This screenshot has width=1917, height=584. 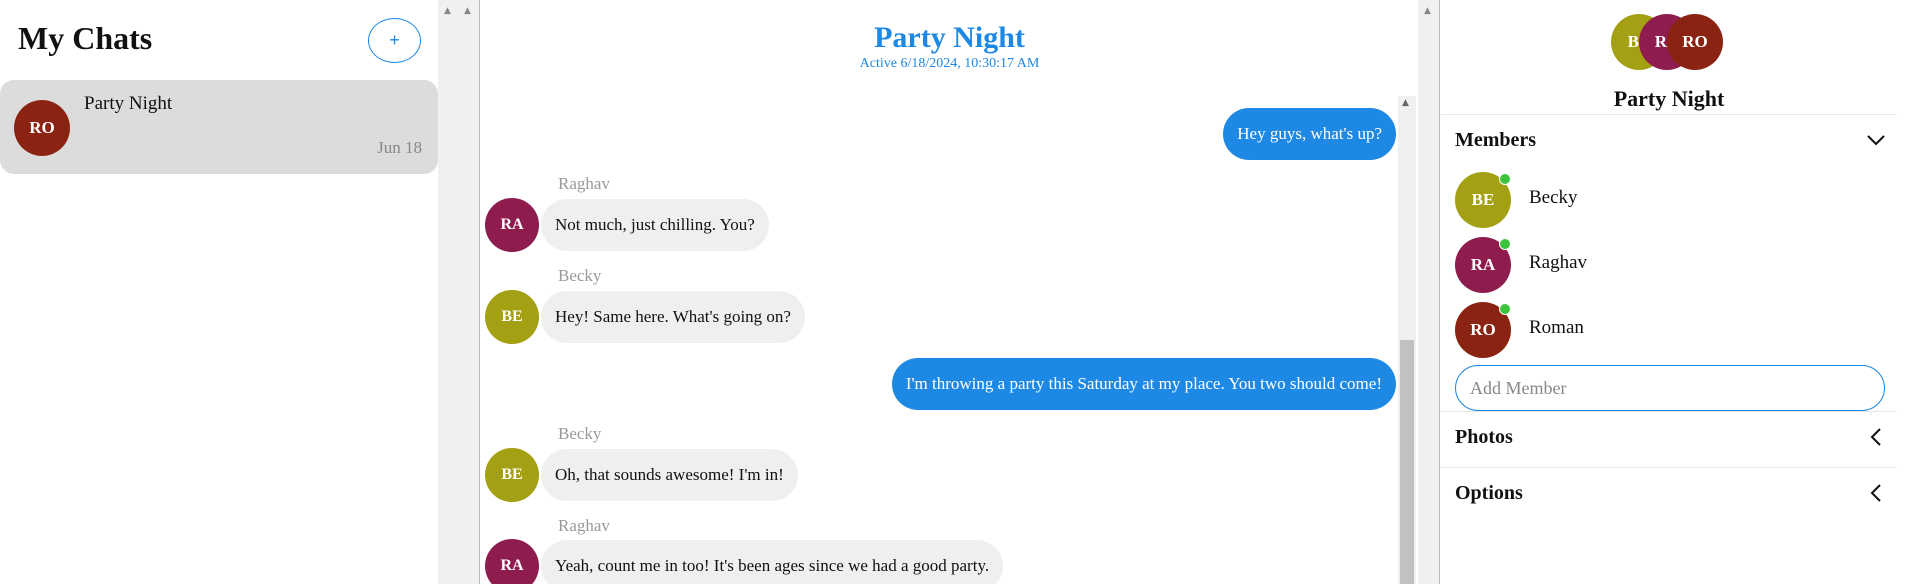 I want to click on member-name: Raghav, so click(x=1558, y=262).